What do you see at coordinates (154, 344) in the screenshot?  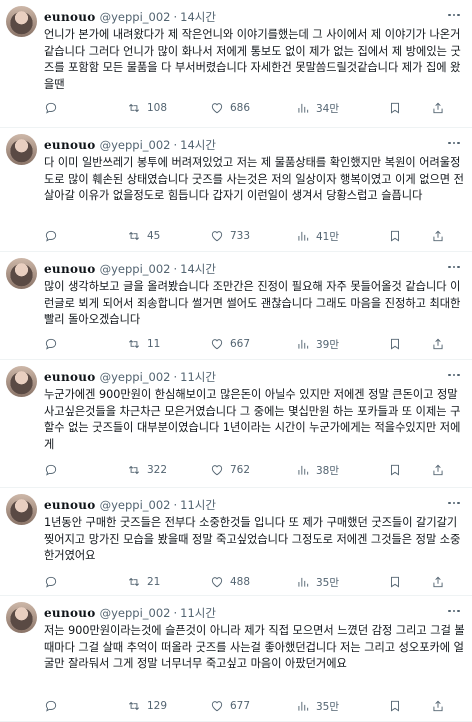 I see `retweet-count: 11` at bounding box center [154, 344].